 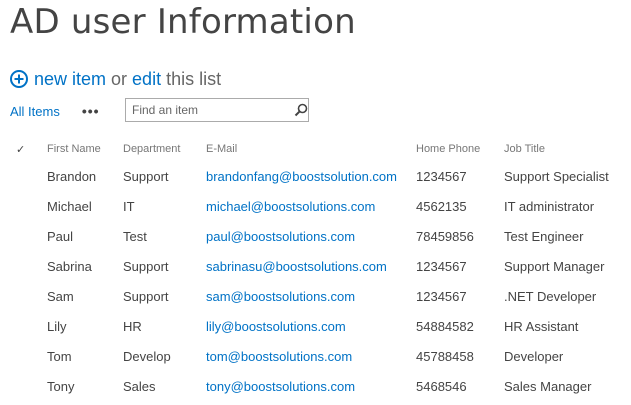 I want to click on add-circle-icon, so click(x=19, y=79).